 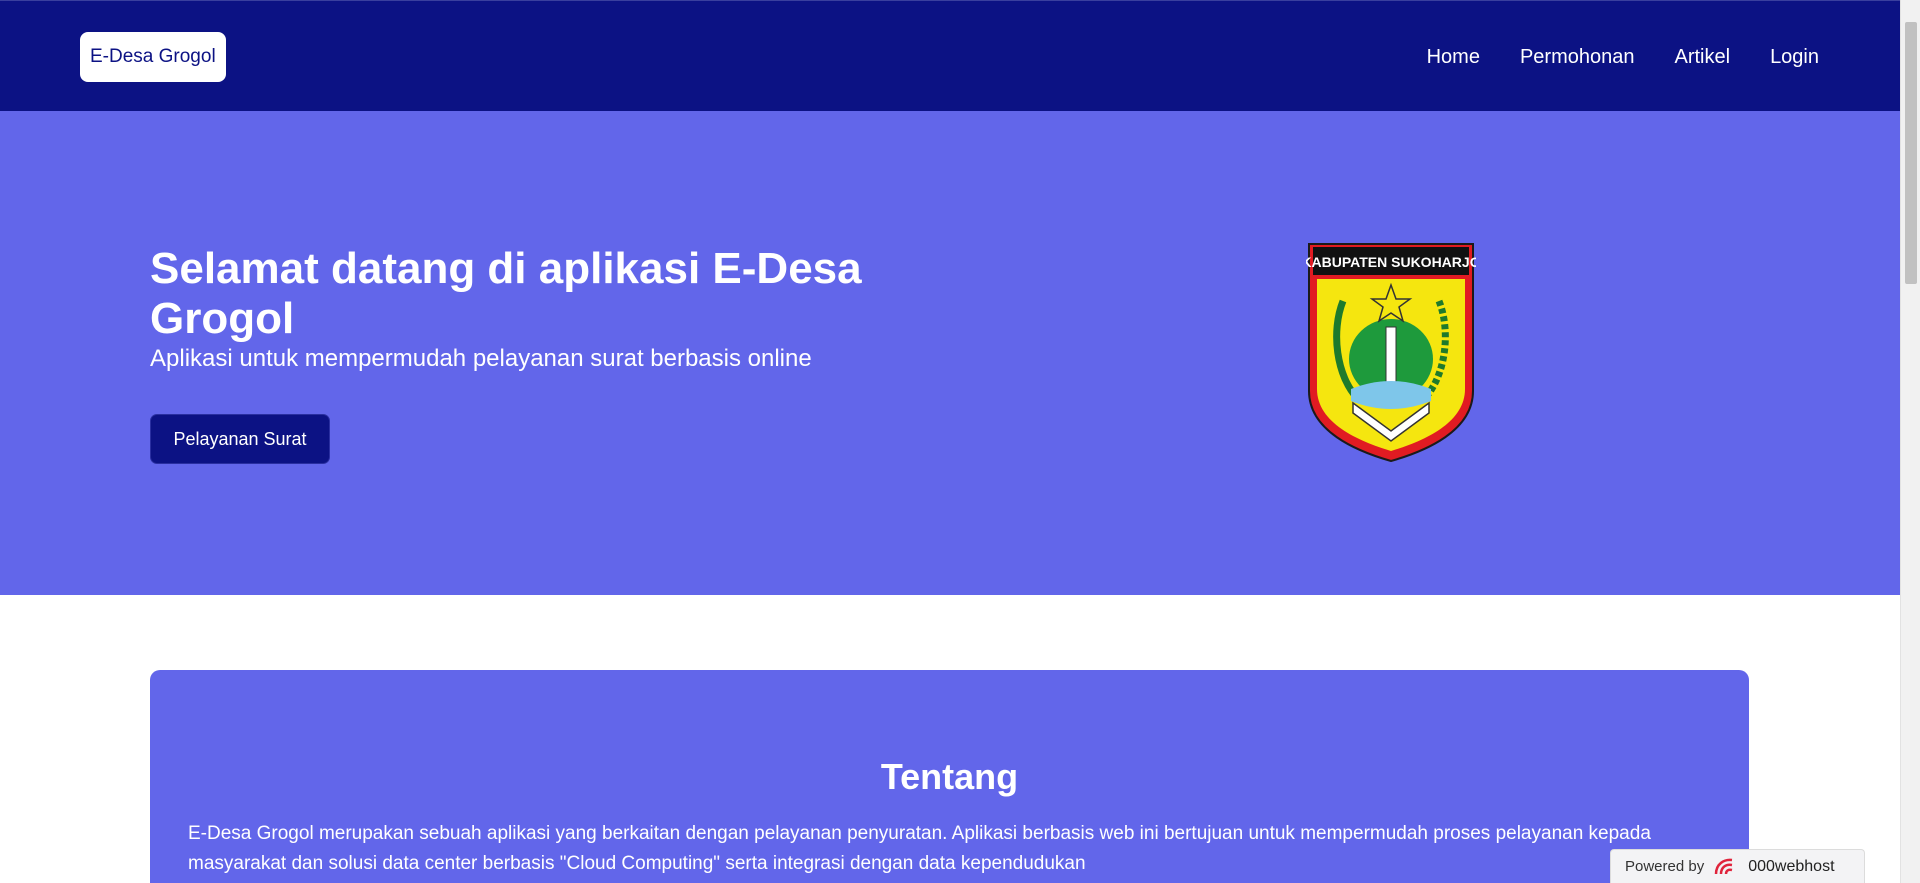 What do you see at coordinates (506, 293) in the screenshot?
I see `hero-title: Selamat datang di aplikasi E-Desa Grogol` at bounding box center [506, 293].